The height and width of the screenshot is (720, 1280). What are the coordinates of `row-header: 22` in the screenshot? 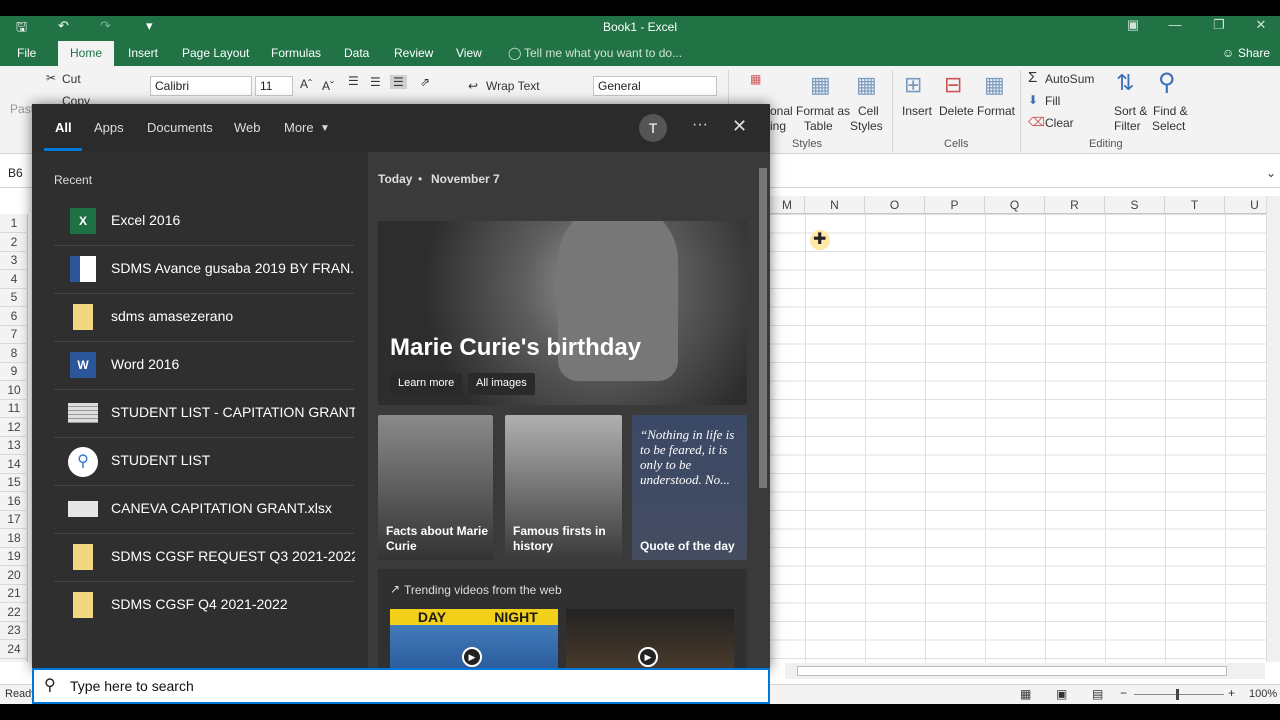 It's located at (14, 612).